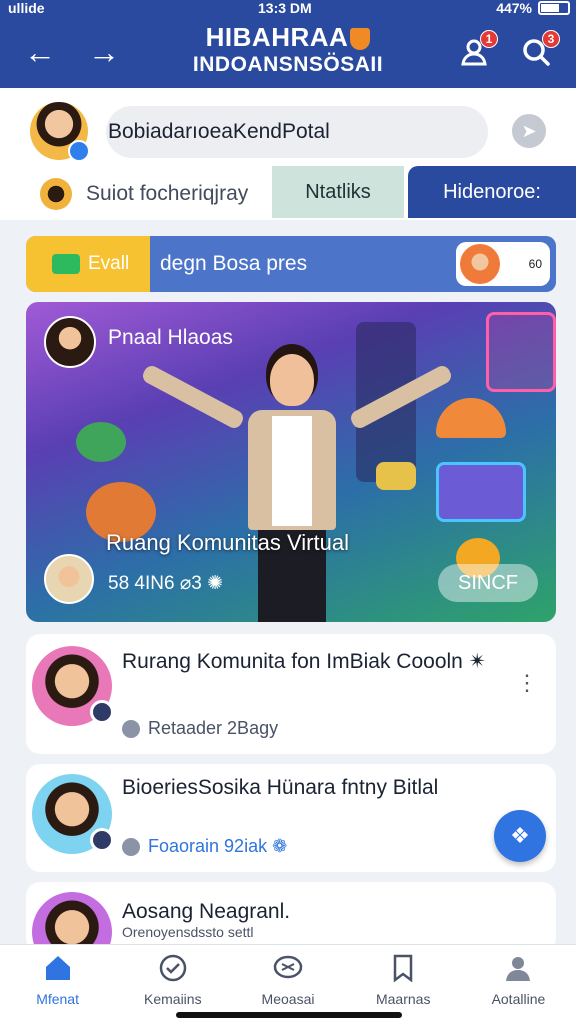 This screenshot has height=1024, width=576. I want to click on card-meta: Orenoyensdssto settl, so click(188, 932).